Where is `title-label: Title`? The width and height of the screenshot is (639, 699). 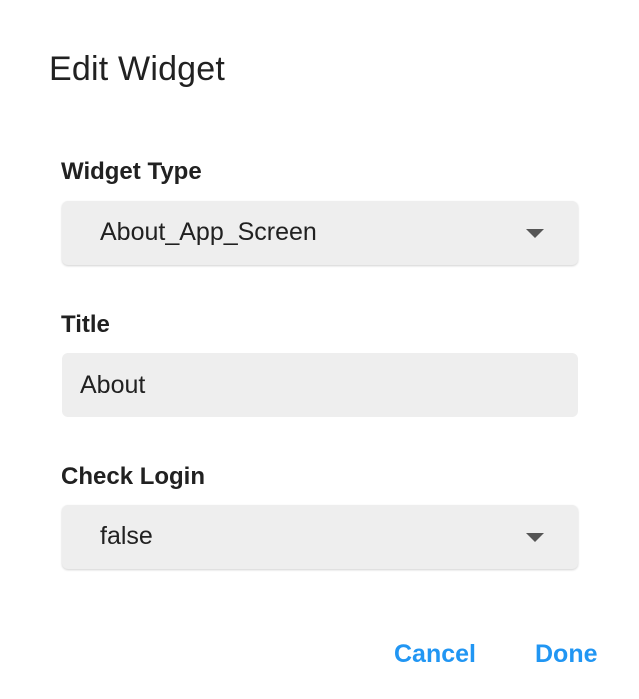
title-label: Title is located at coordinates (85, 324).